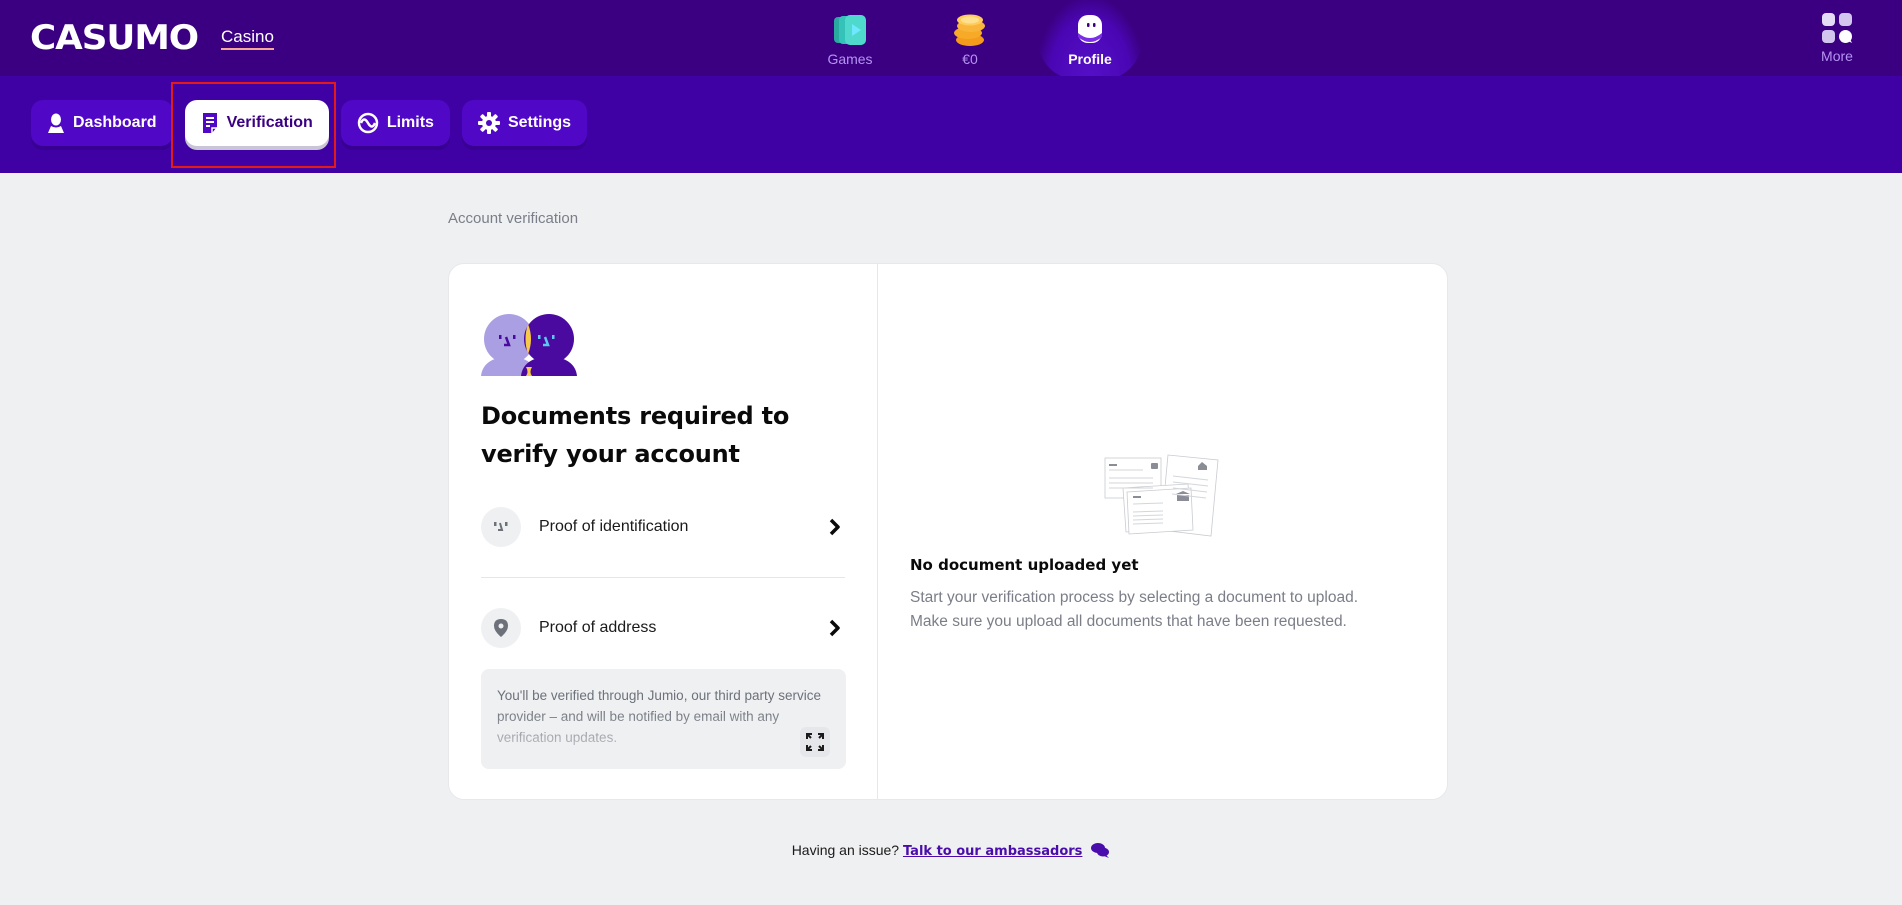  I want to click on expand-button, so click(815, 742).